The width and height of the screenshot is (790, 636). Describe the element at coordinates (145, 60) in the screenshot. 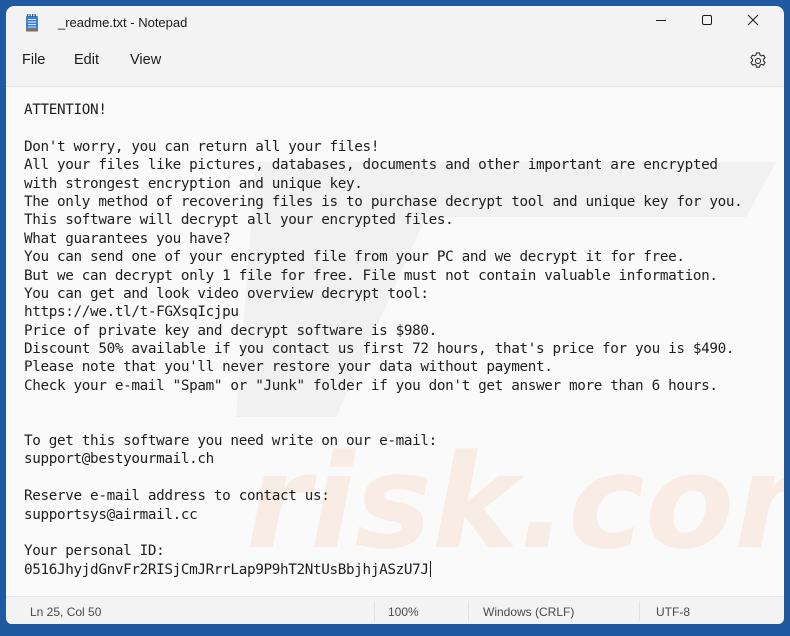

I see `menu-view: View` at that location.